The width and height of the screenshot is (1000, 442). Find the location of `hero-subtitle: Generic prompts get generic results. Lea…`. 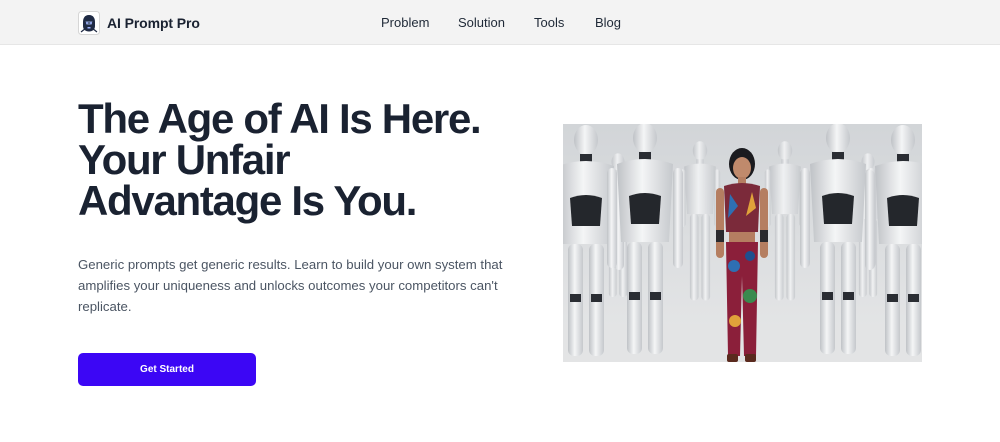

hero-subtitle: Generic prompts get generic results. Lea… is located at coordinates (290, 285).